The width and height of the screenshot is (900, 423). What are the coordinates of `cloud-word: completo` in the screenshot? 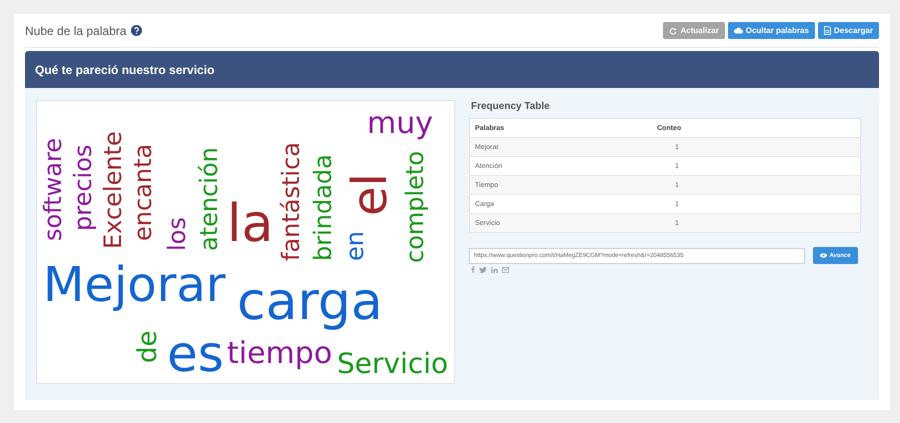 It's located at (415, 206).